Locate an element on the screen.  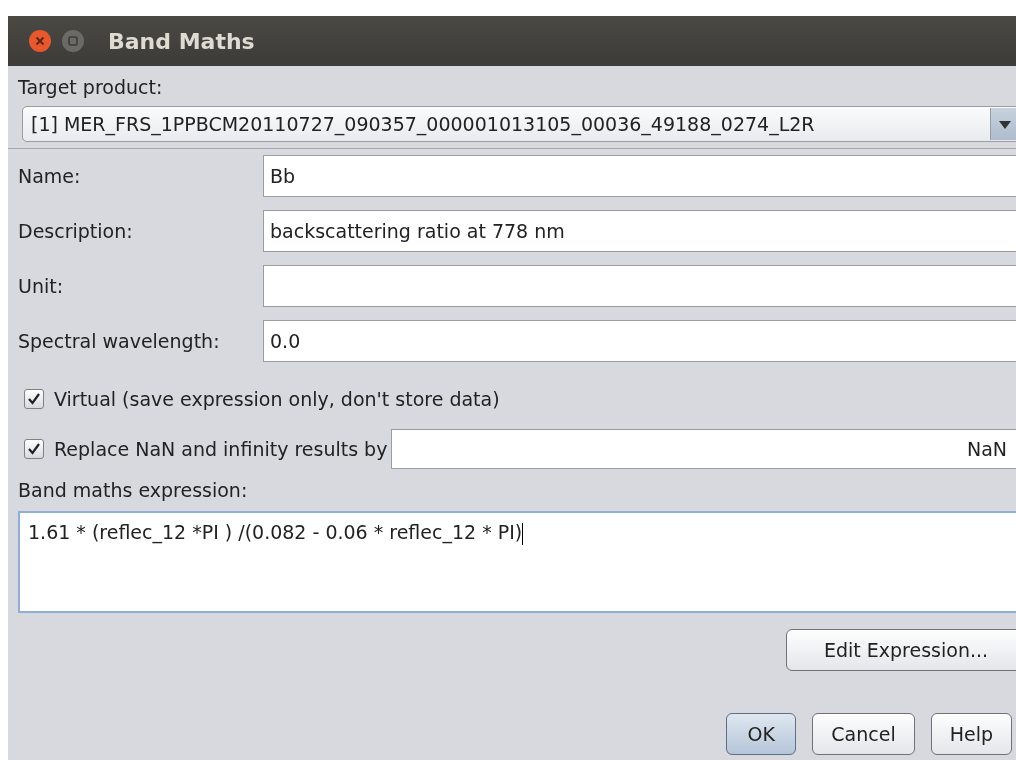
window-title: Band Maths is located at coordinates (181, 41).